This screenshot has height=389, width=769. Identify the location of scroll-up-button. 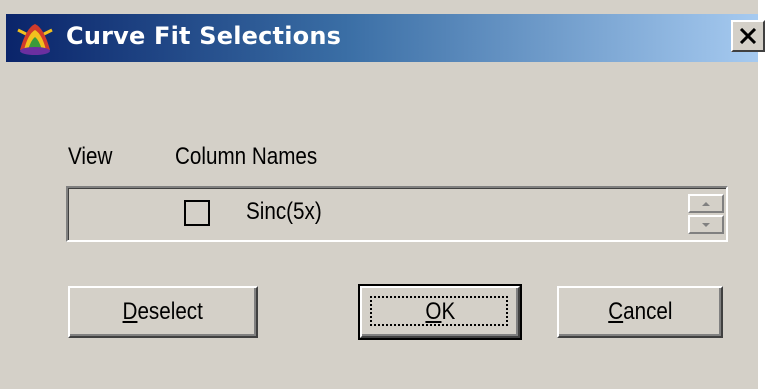
(706, 203).